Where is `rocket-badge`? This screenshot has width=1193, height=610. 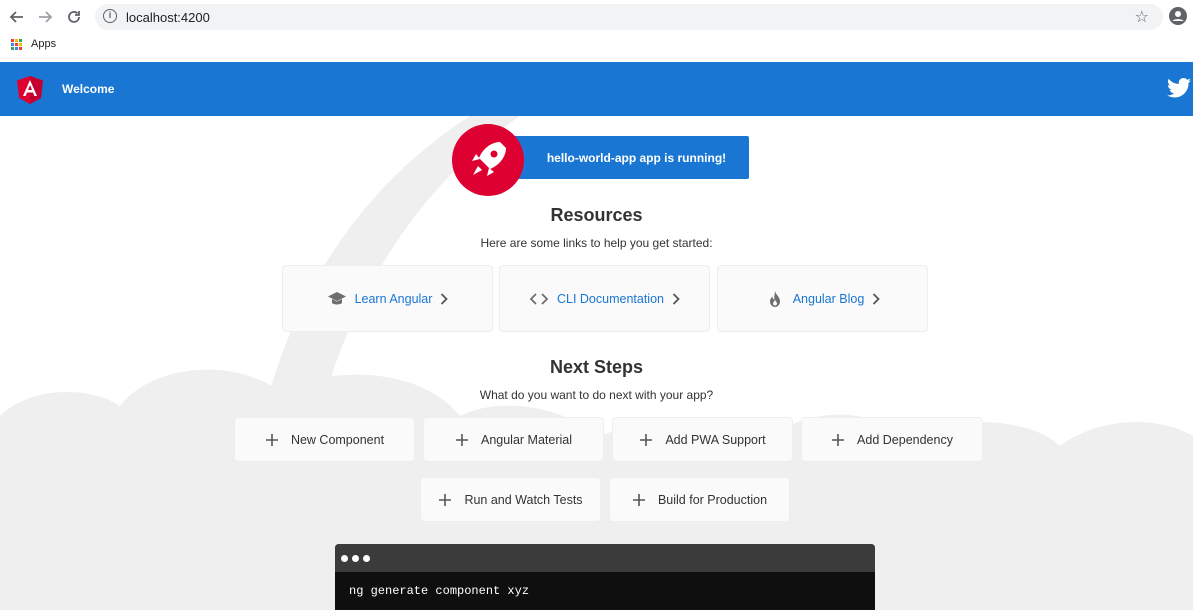 rocket-badge is located at coordinates (488, 160).